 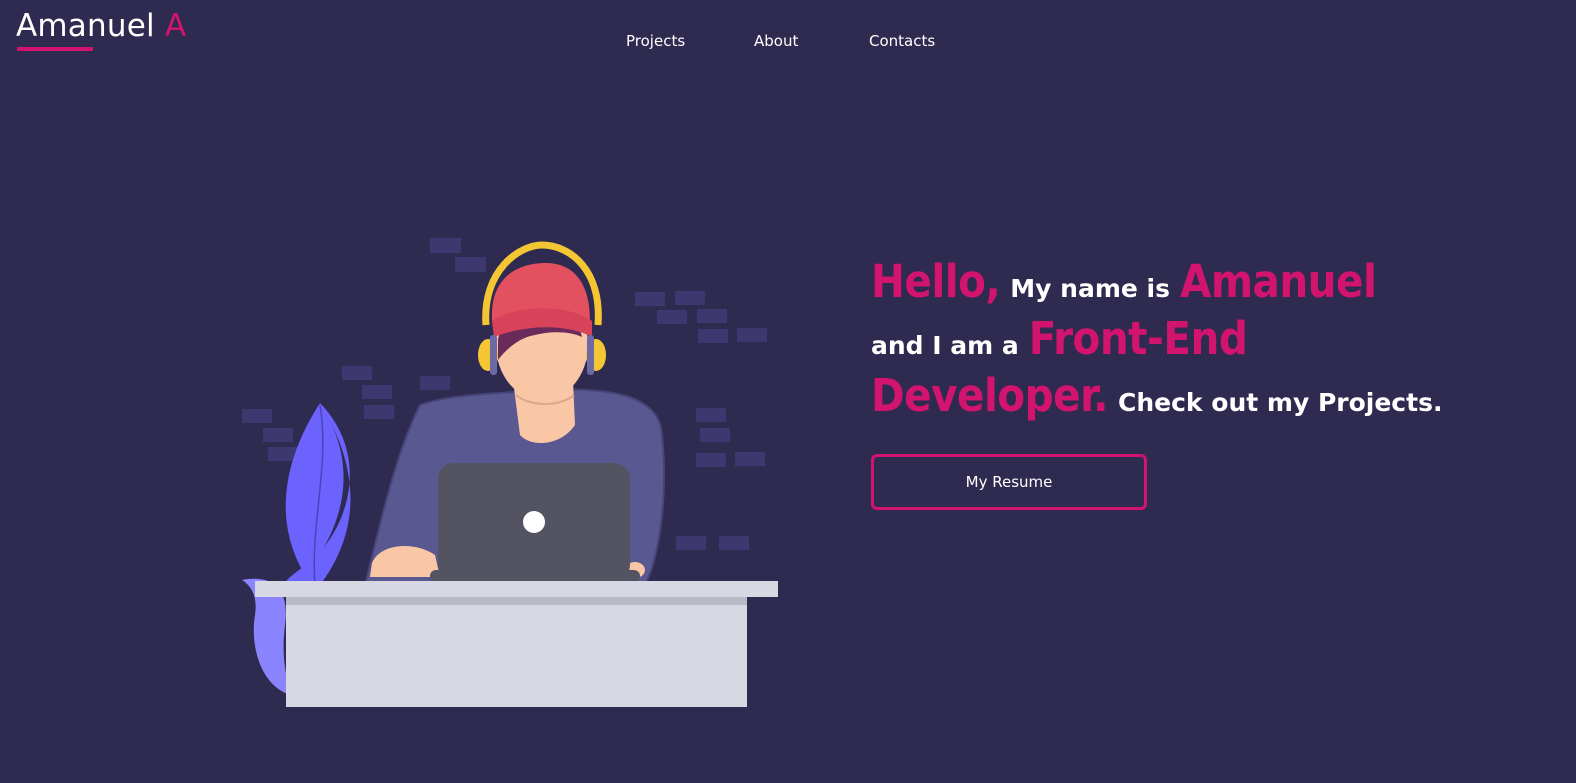 What do you see at coordinates (776, 41) in the screenshot?
I see `nav-link-about: About` at bounding box center [776, 41].